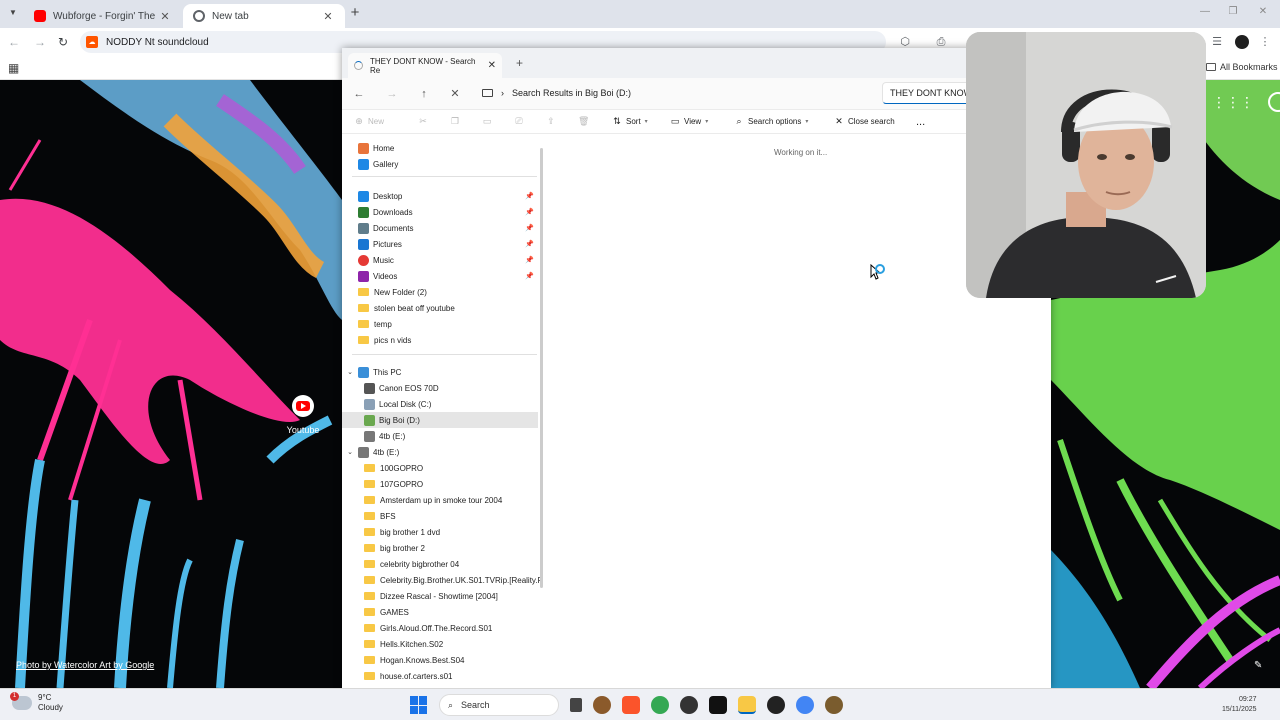  What do you see at coordinates (440, 308) in the screenshot?
I see `nav-item-folder: stolen beat off youtube` at bounding box center [440, 308].